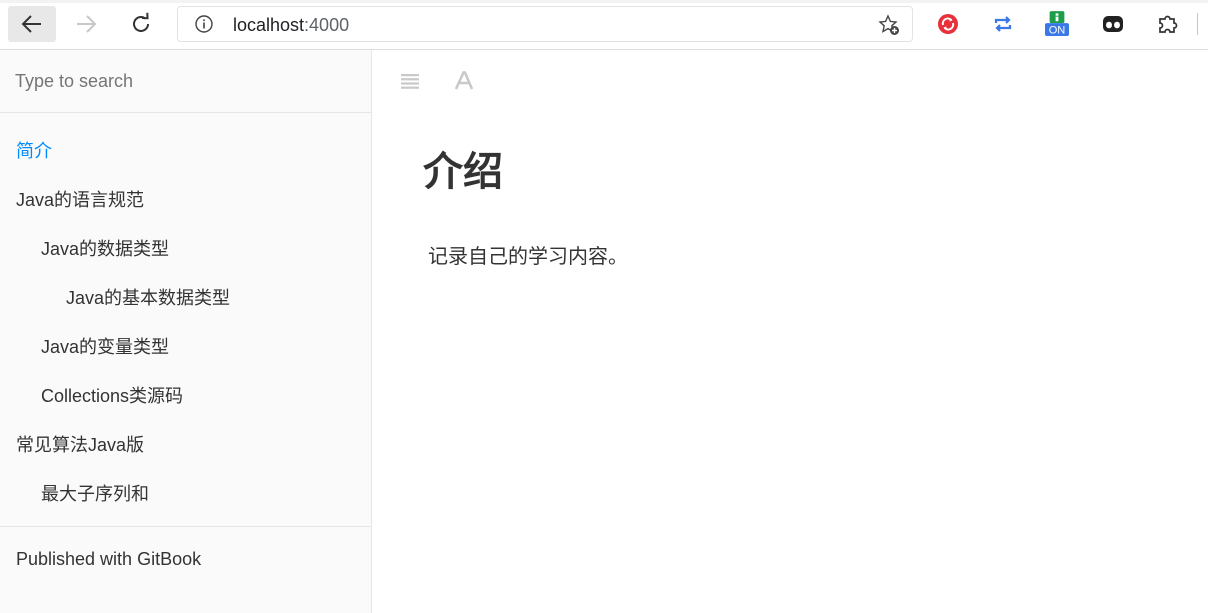 This screenshot has width=1208, height=613. I want to click on repeat-icon, so click(1003, 24).